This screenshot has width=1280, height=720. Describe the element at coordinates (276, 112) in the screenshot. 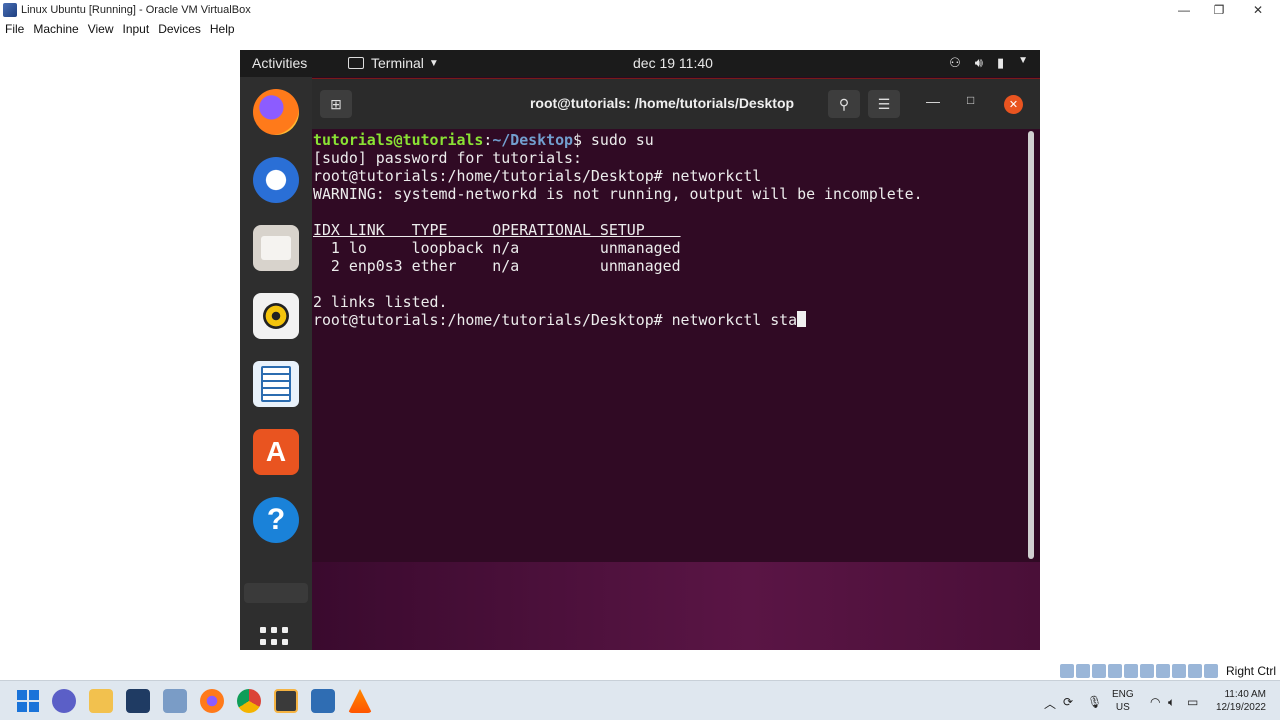

I see `firefox-icon` at that location.